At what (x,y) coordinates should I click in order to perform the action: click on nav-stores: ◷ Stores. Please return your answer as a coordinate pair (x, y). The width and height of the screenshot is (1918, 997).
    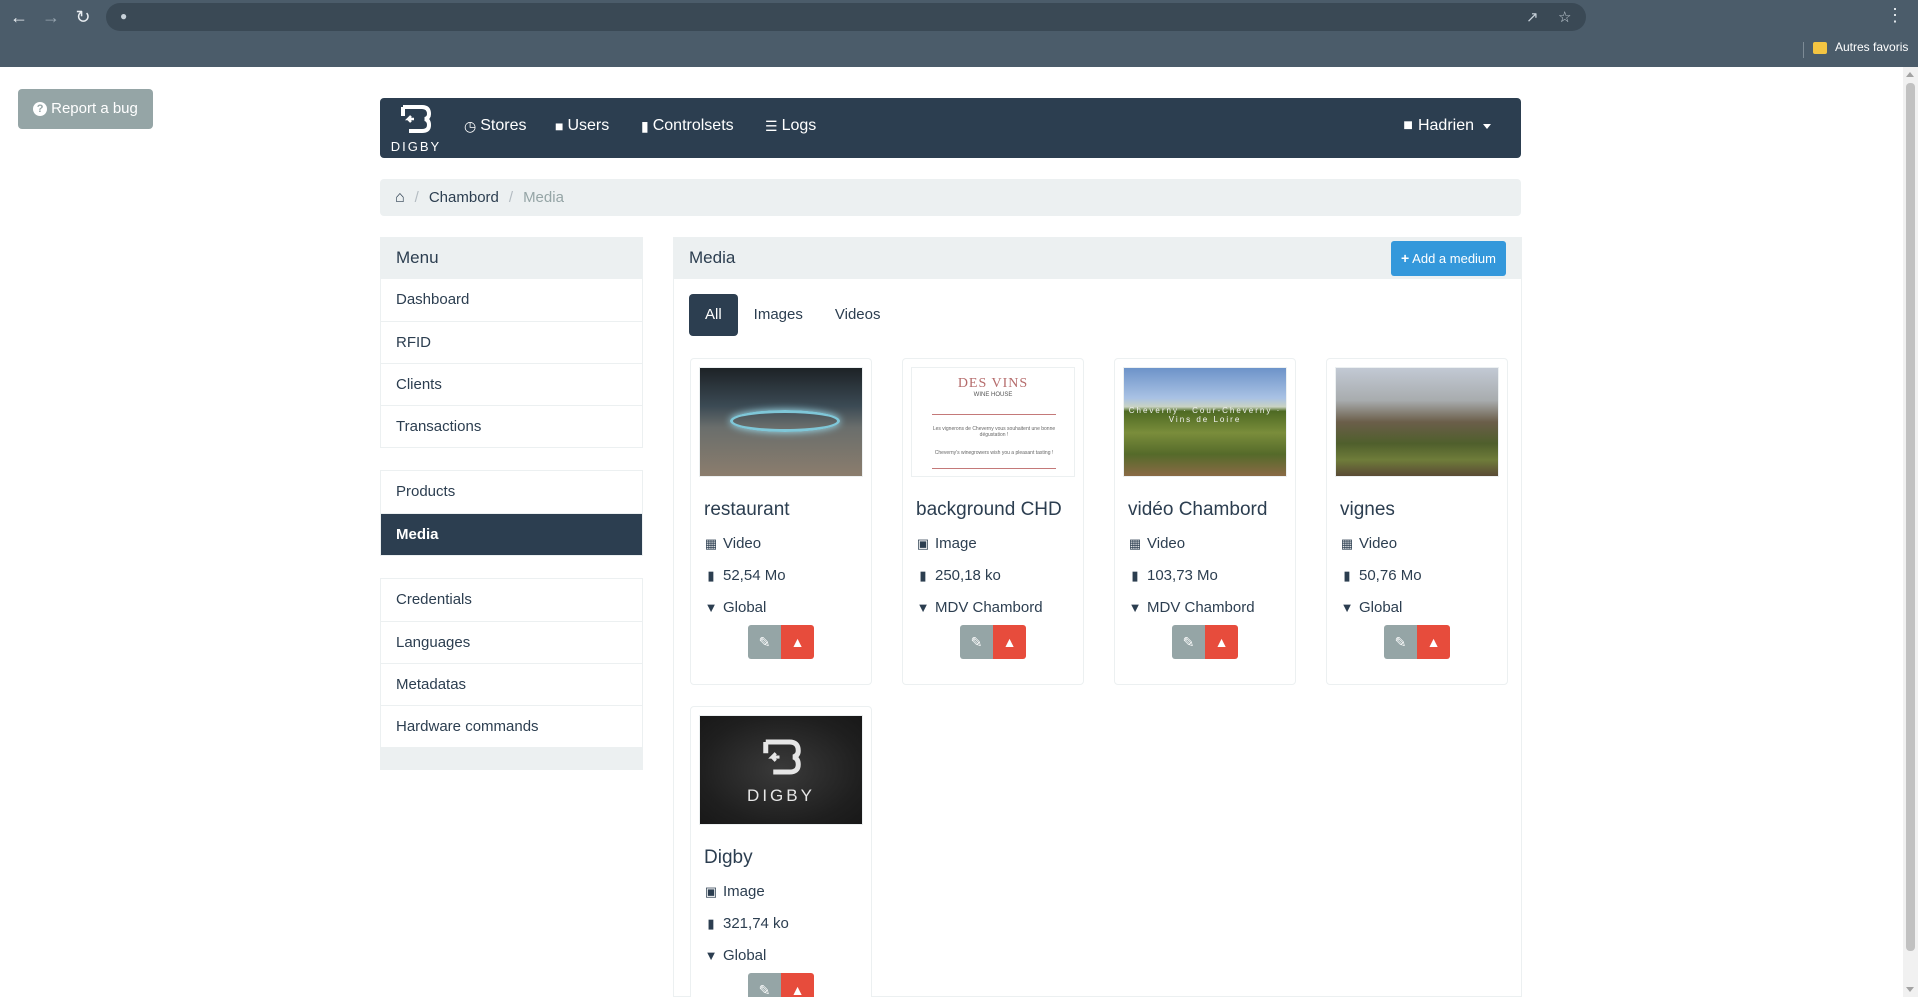
    Looking at the image, I should click on (495, 126).